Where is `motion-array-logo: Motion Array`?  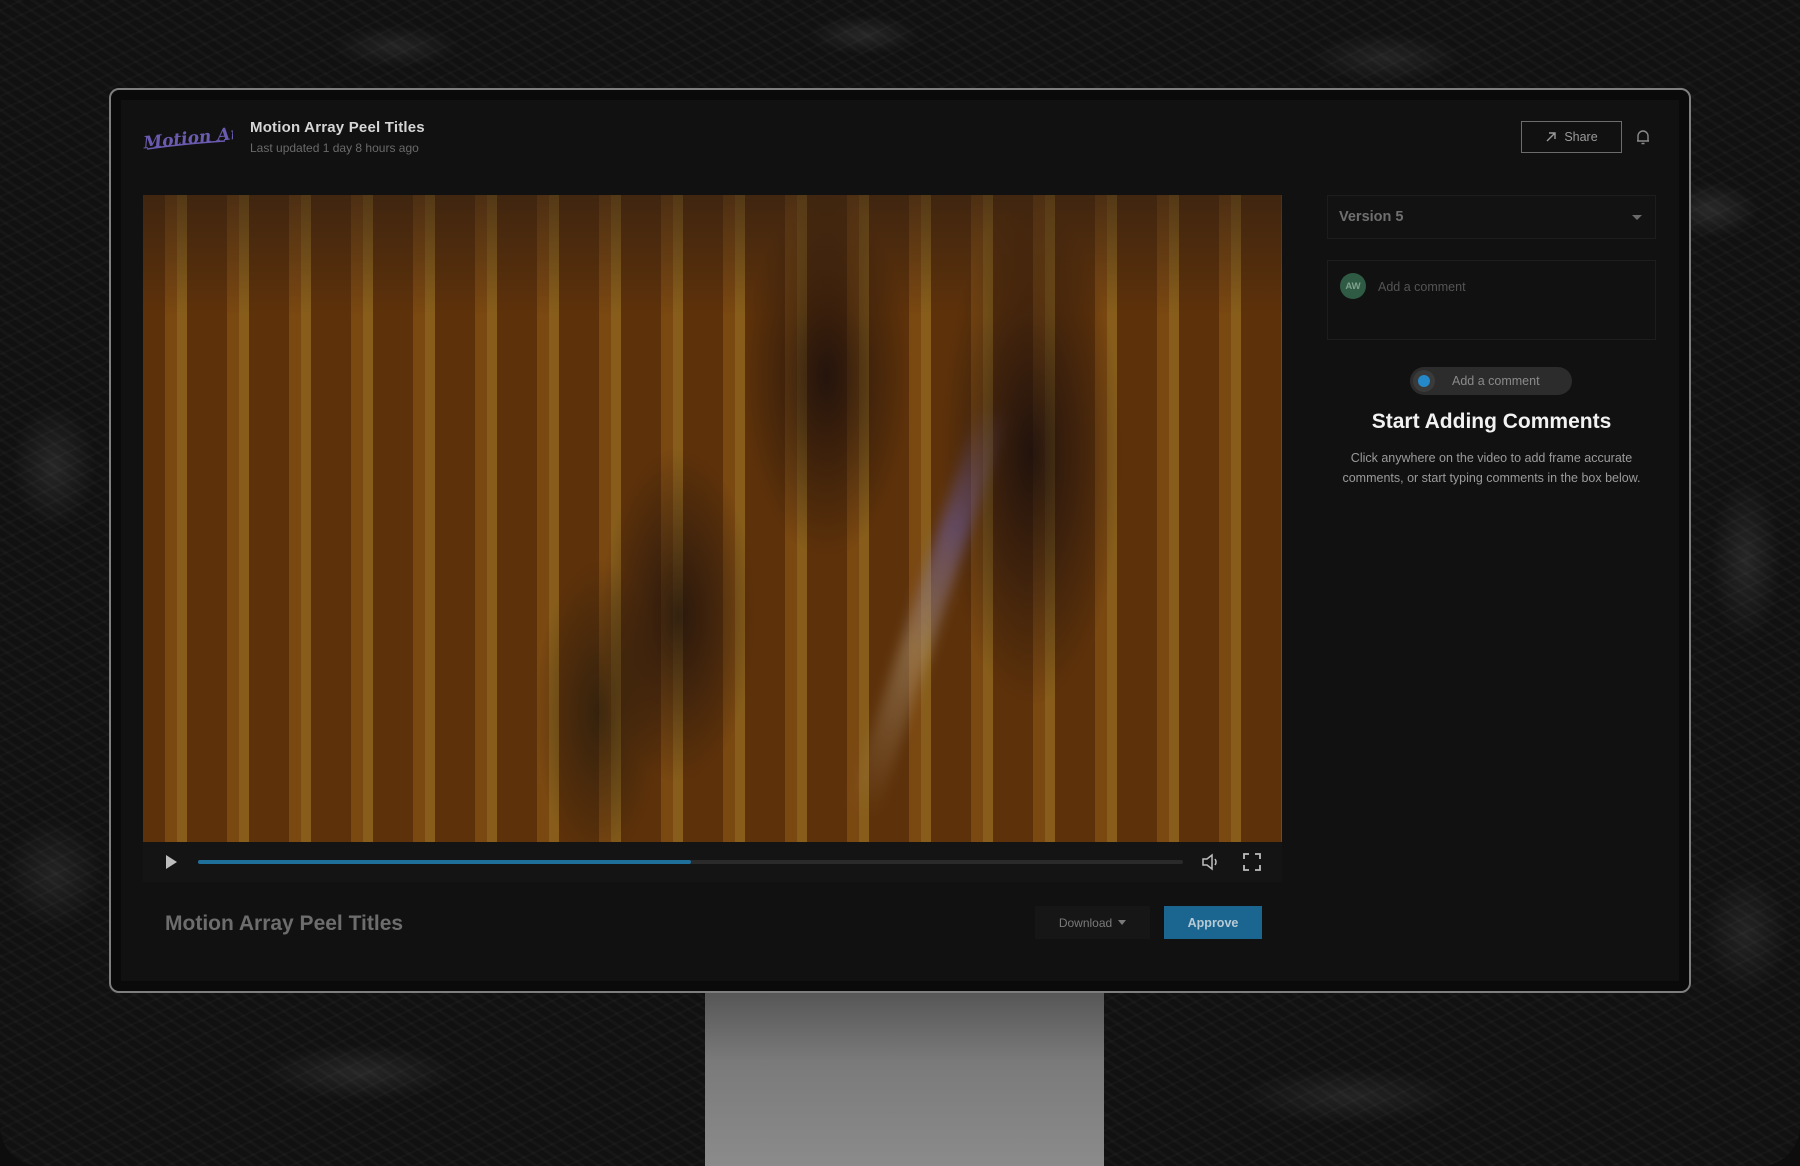
motion-array-logo: Motion Array is located at coordinates (187, 137).